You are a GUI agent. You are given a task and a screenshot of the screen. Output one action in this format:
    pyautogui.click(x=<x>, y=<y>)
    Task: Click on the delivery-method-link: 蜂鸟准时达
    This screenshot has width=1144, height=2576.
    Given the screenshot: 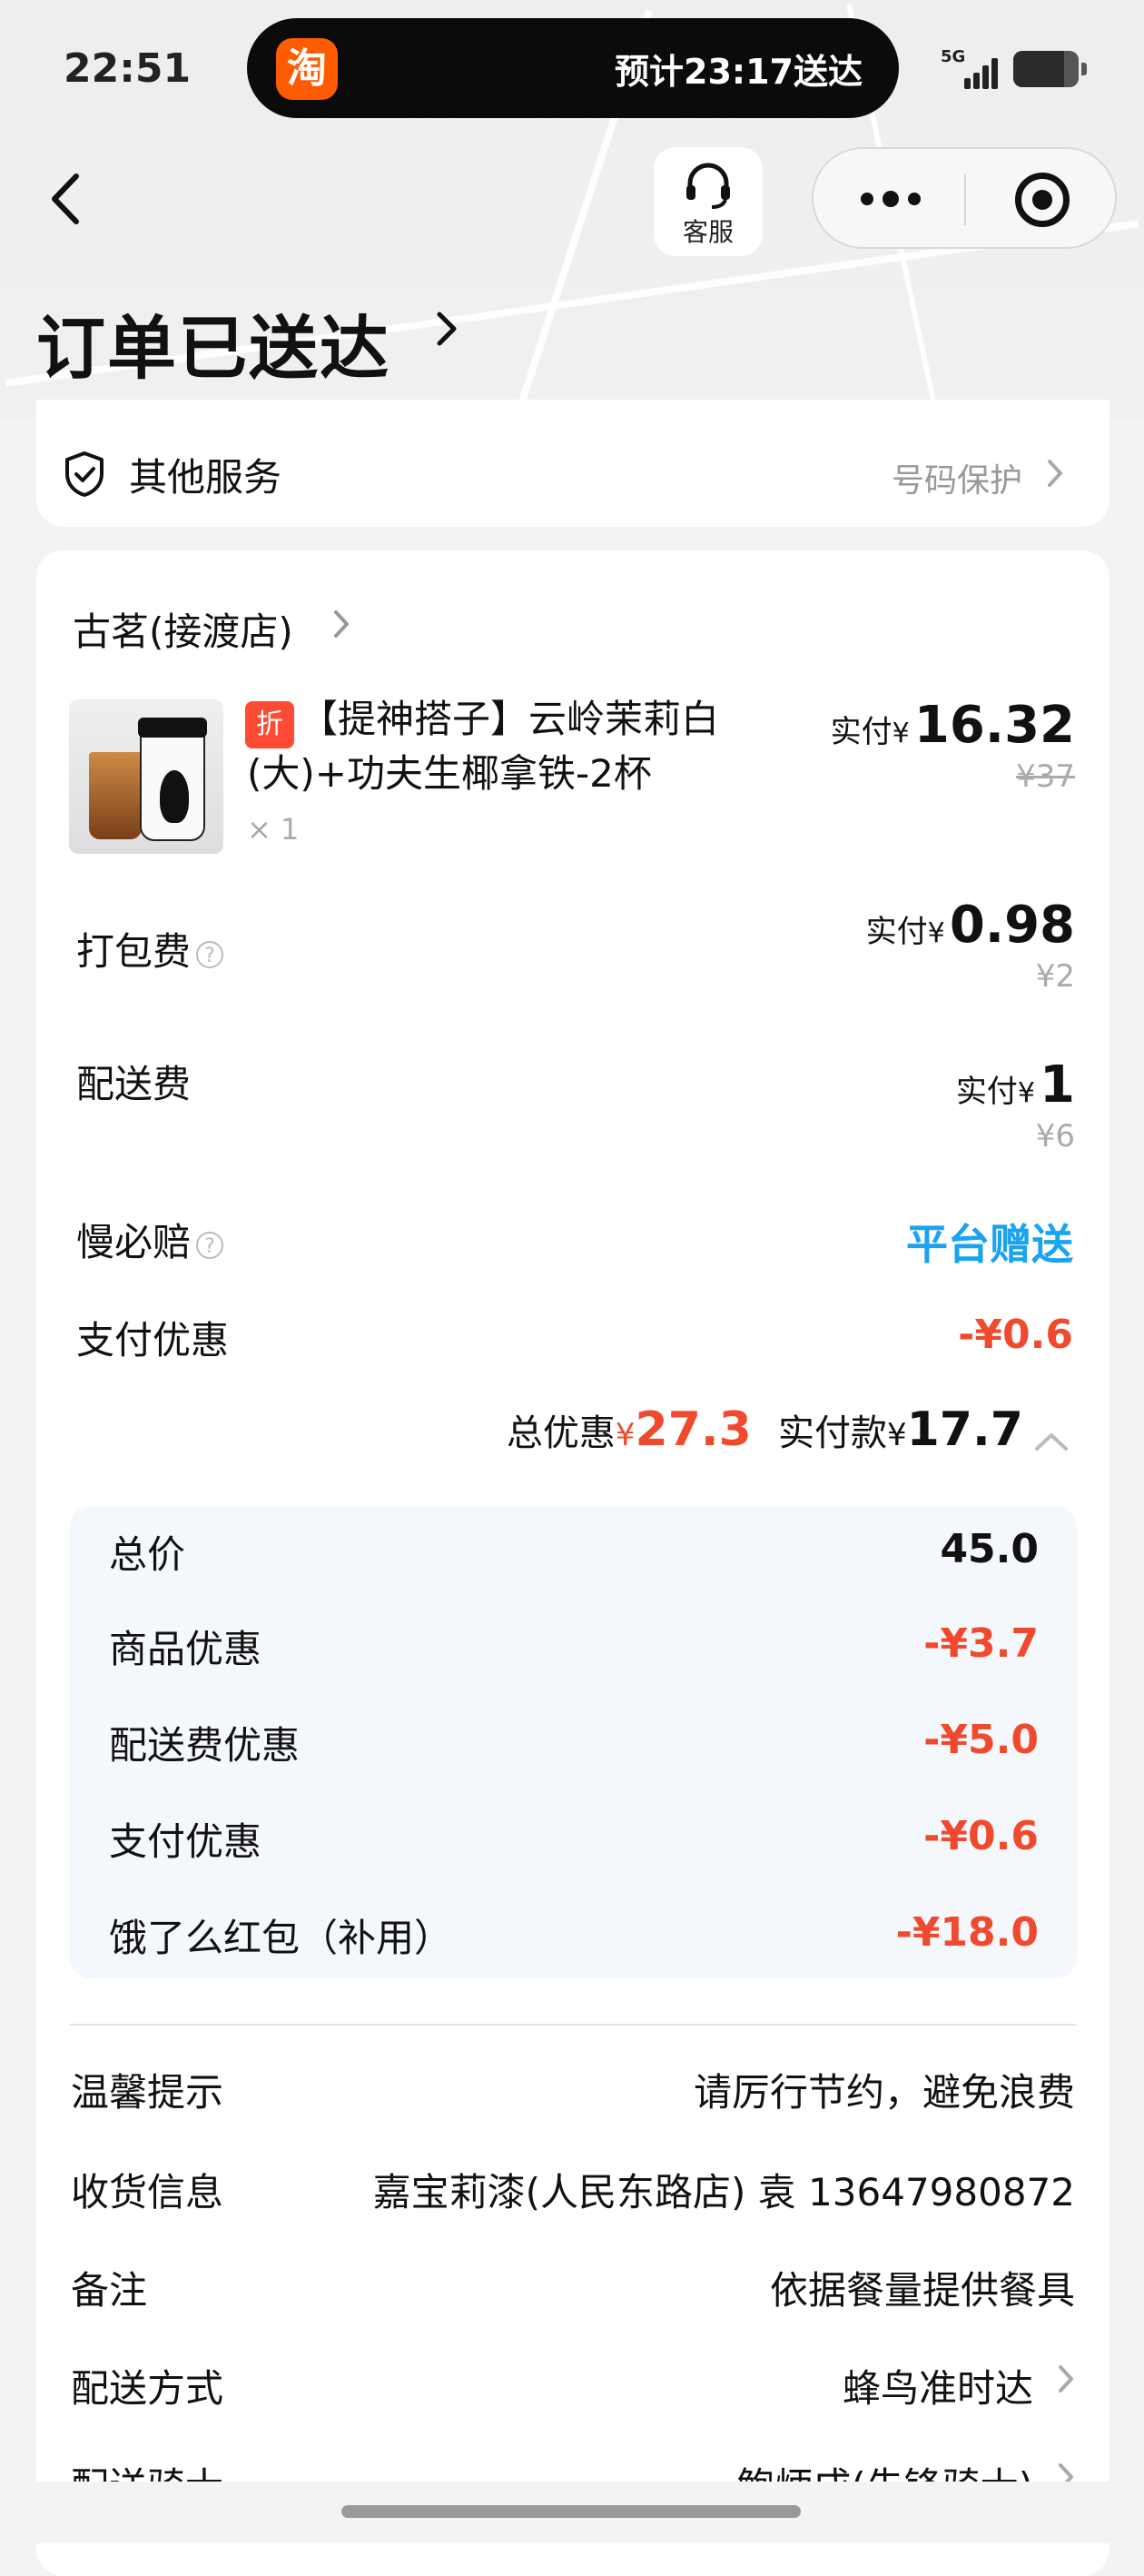 What is the action you would take?
    pyautogui.click(x=938, y=2385)
    